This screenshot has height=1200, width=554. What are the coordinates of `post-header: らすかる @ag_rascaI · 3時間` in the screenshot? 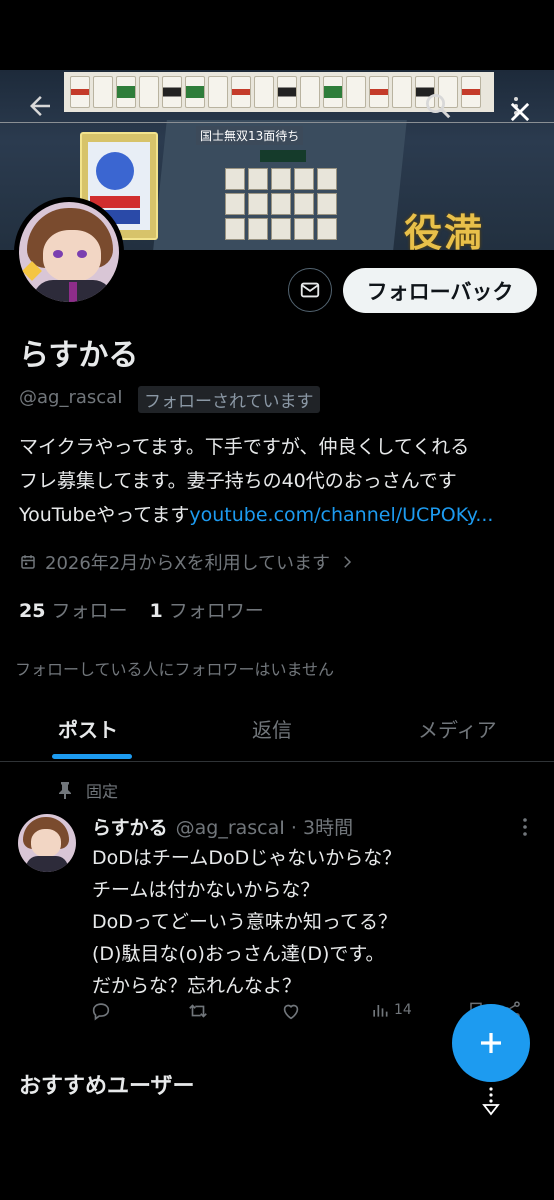 It's located at (222, 826).